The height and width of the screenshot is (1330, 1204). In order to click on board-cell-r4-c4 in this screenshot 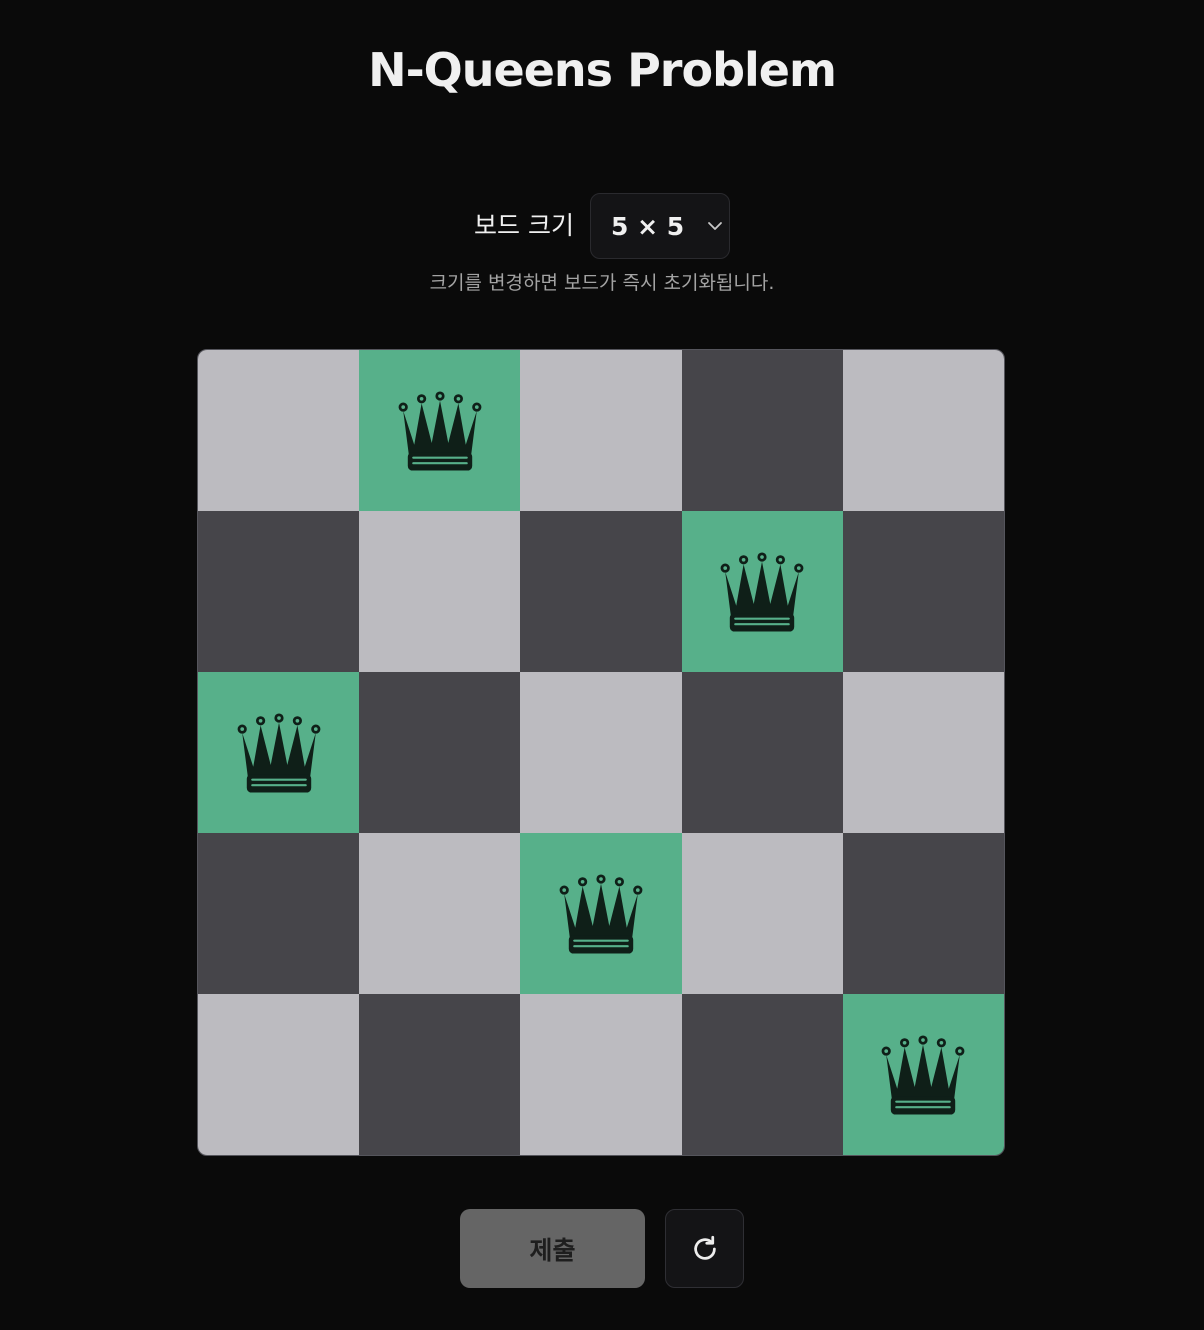, I will do `click(923, 1074)`.